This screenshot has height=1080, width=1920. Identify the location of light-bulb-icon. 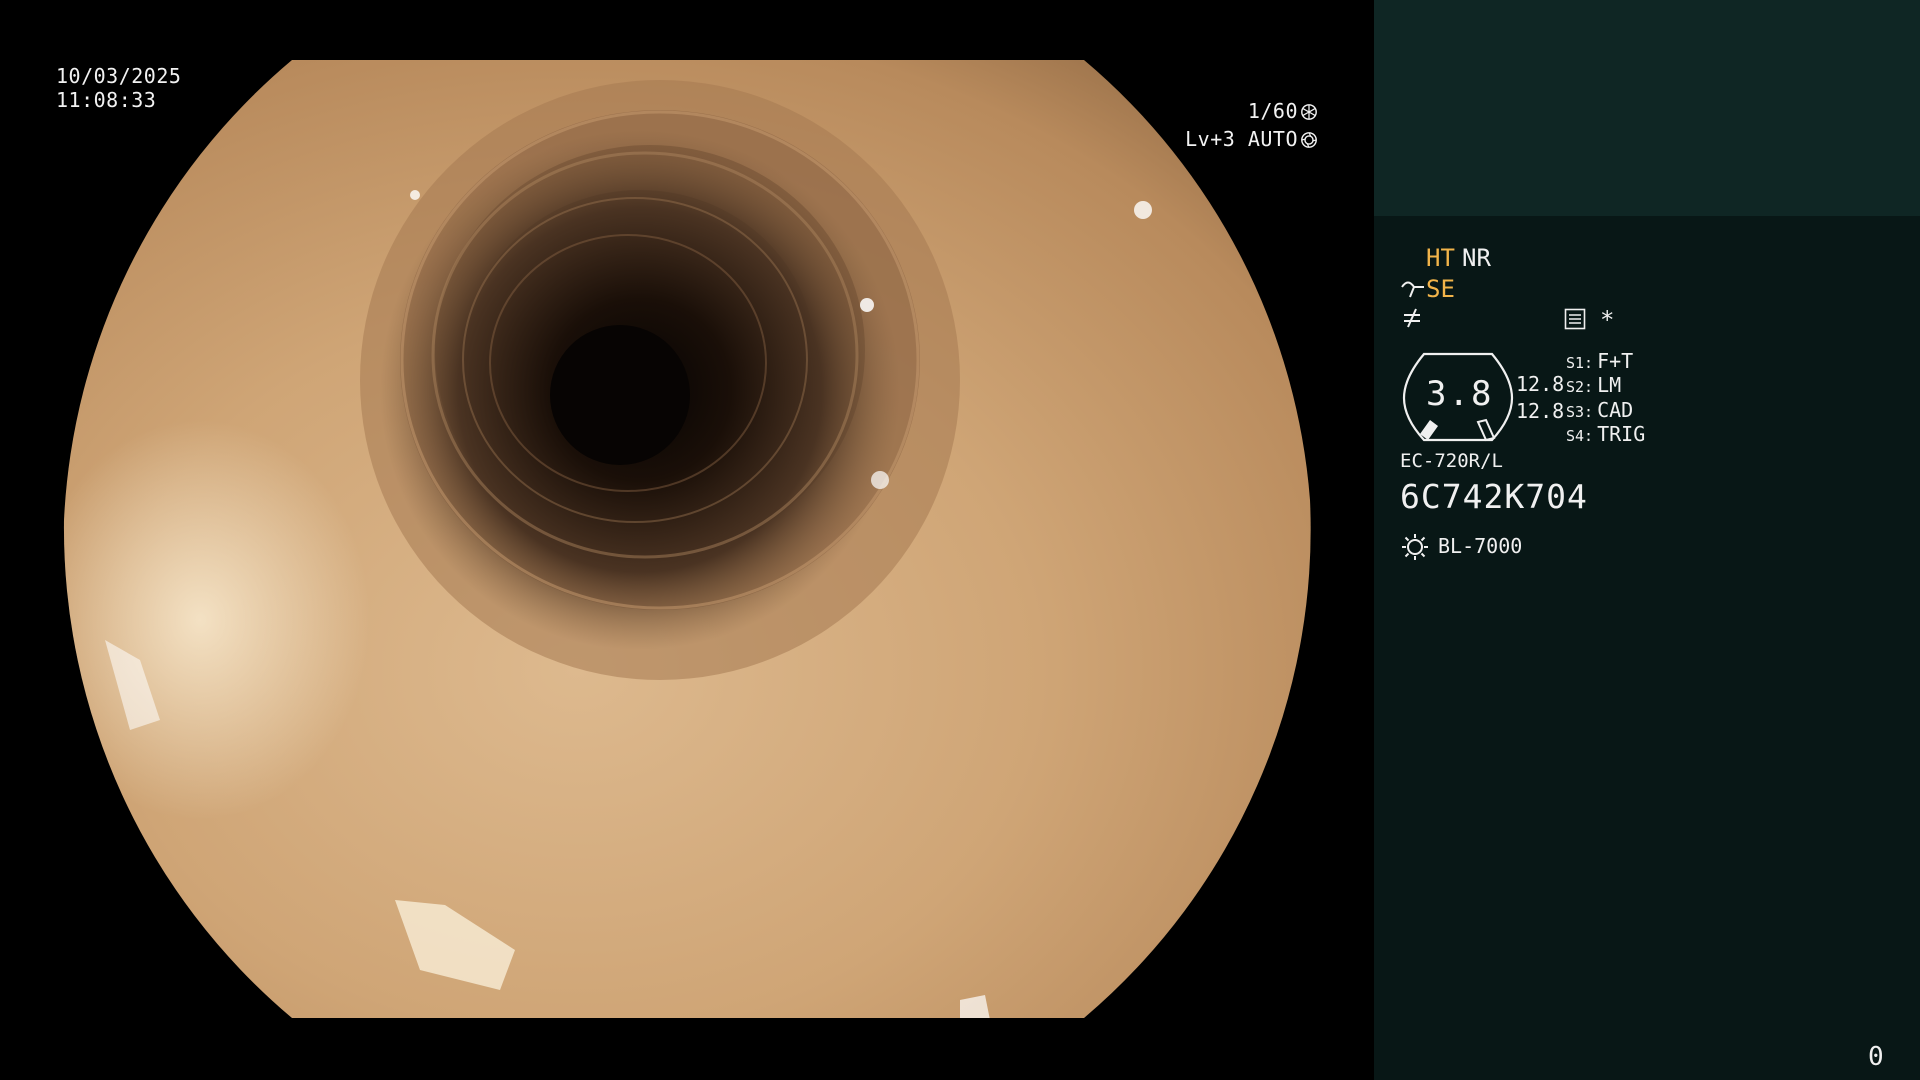
(1415, 547).